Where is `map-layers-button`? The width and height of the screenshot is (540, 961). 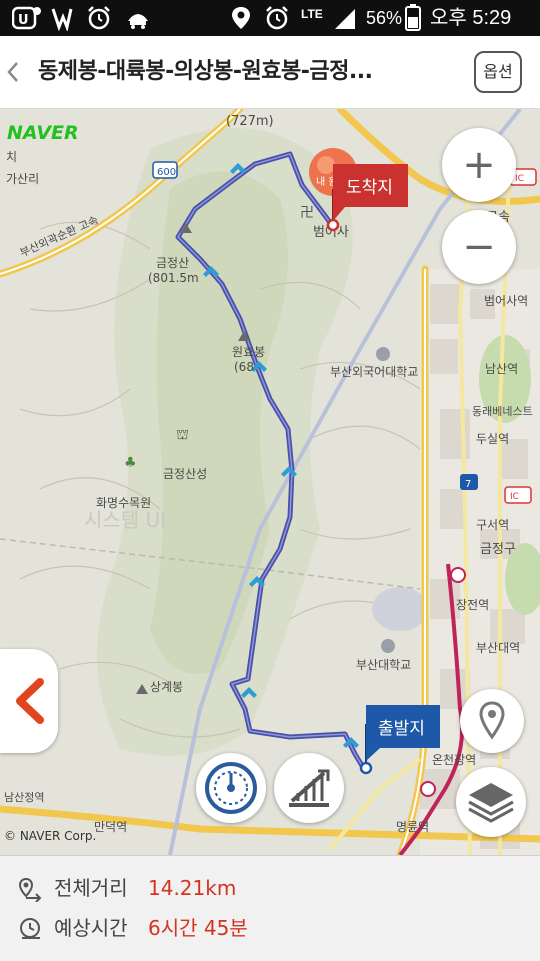 map-layers-button is located at coordinates (491, 802).